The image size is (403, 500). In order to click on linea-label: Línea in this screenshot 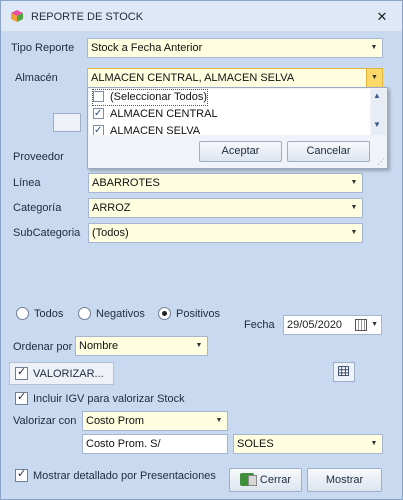, I will do `click(27, 183)`.